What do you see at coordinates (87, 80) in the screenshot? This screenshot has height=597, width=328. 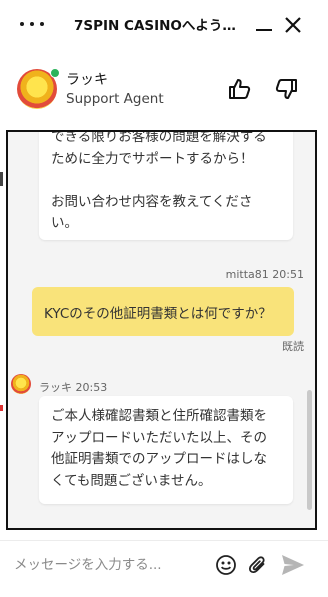 I see `agent-name: ラッキ` at bounding box center [87, 80].